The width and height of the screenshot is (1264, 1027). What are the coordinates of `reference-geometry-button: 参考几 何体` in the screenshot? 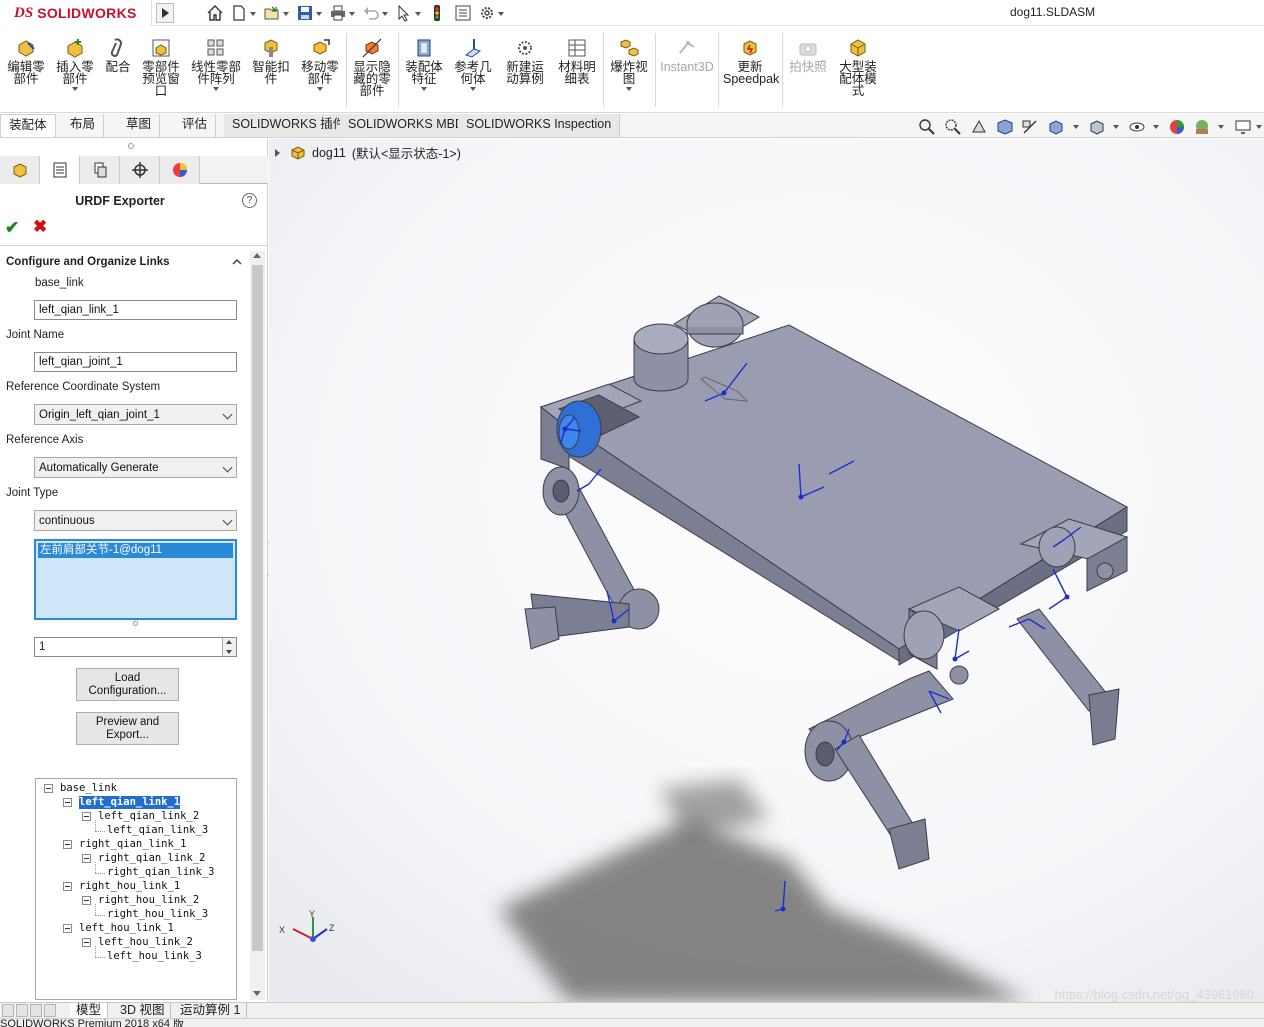 It's located at (473, 64).